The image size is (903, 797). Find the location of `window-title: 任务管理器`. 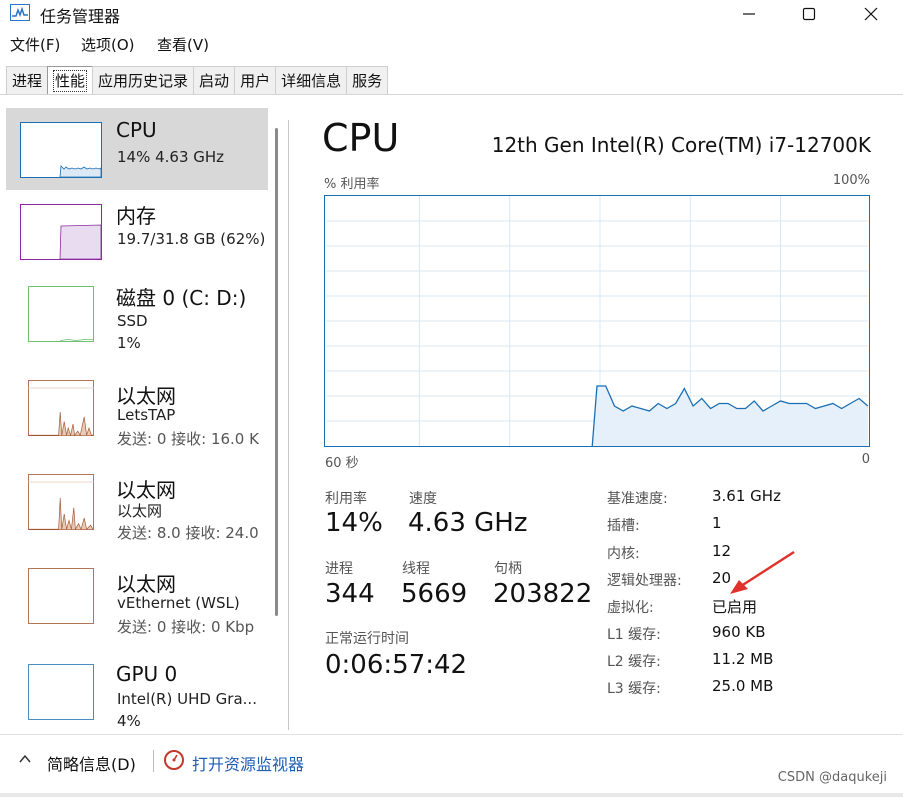

window-title: 任务管理器 is located at coordinates (80, 16).